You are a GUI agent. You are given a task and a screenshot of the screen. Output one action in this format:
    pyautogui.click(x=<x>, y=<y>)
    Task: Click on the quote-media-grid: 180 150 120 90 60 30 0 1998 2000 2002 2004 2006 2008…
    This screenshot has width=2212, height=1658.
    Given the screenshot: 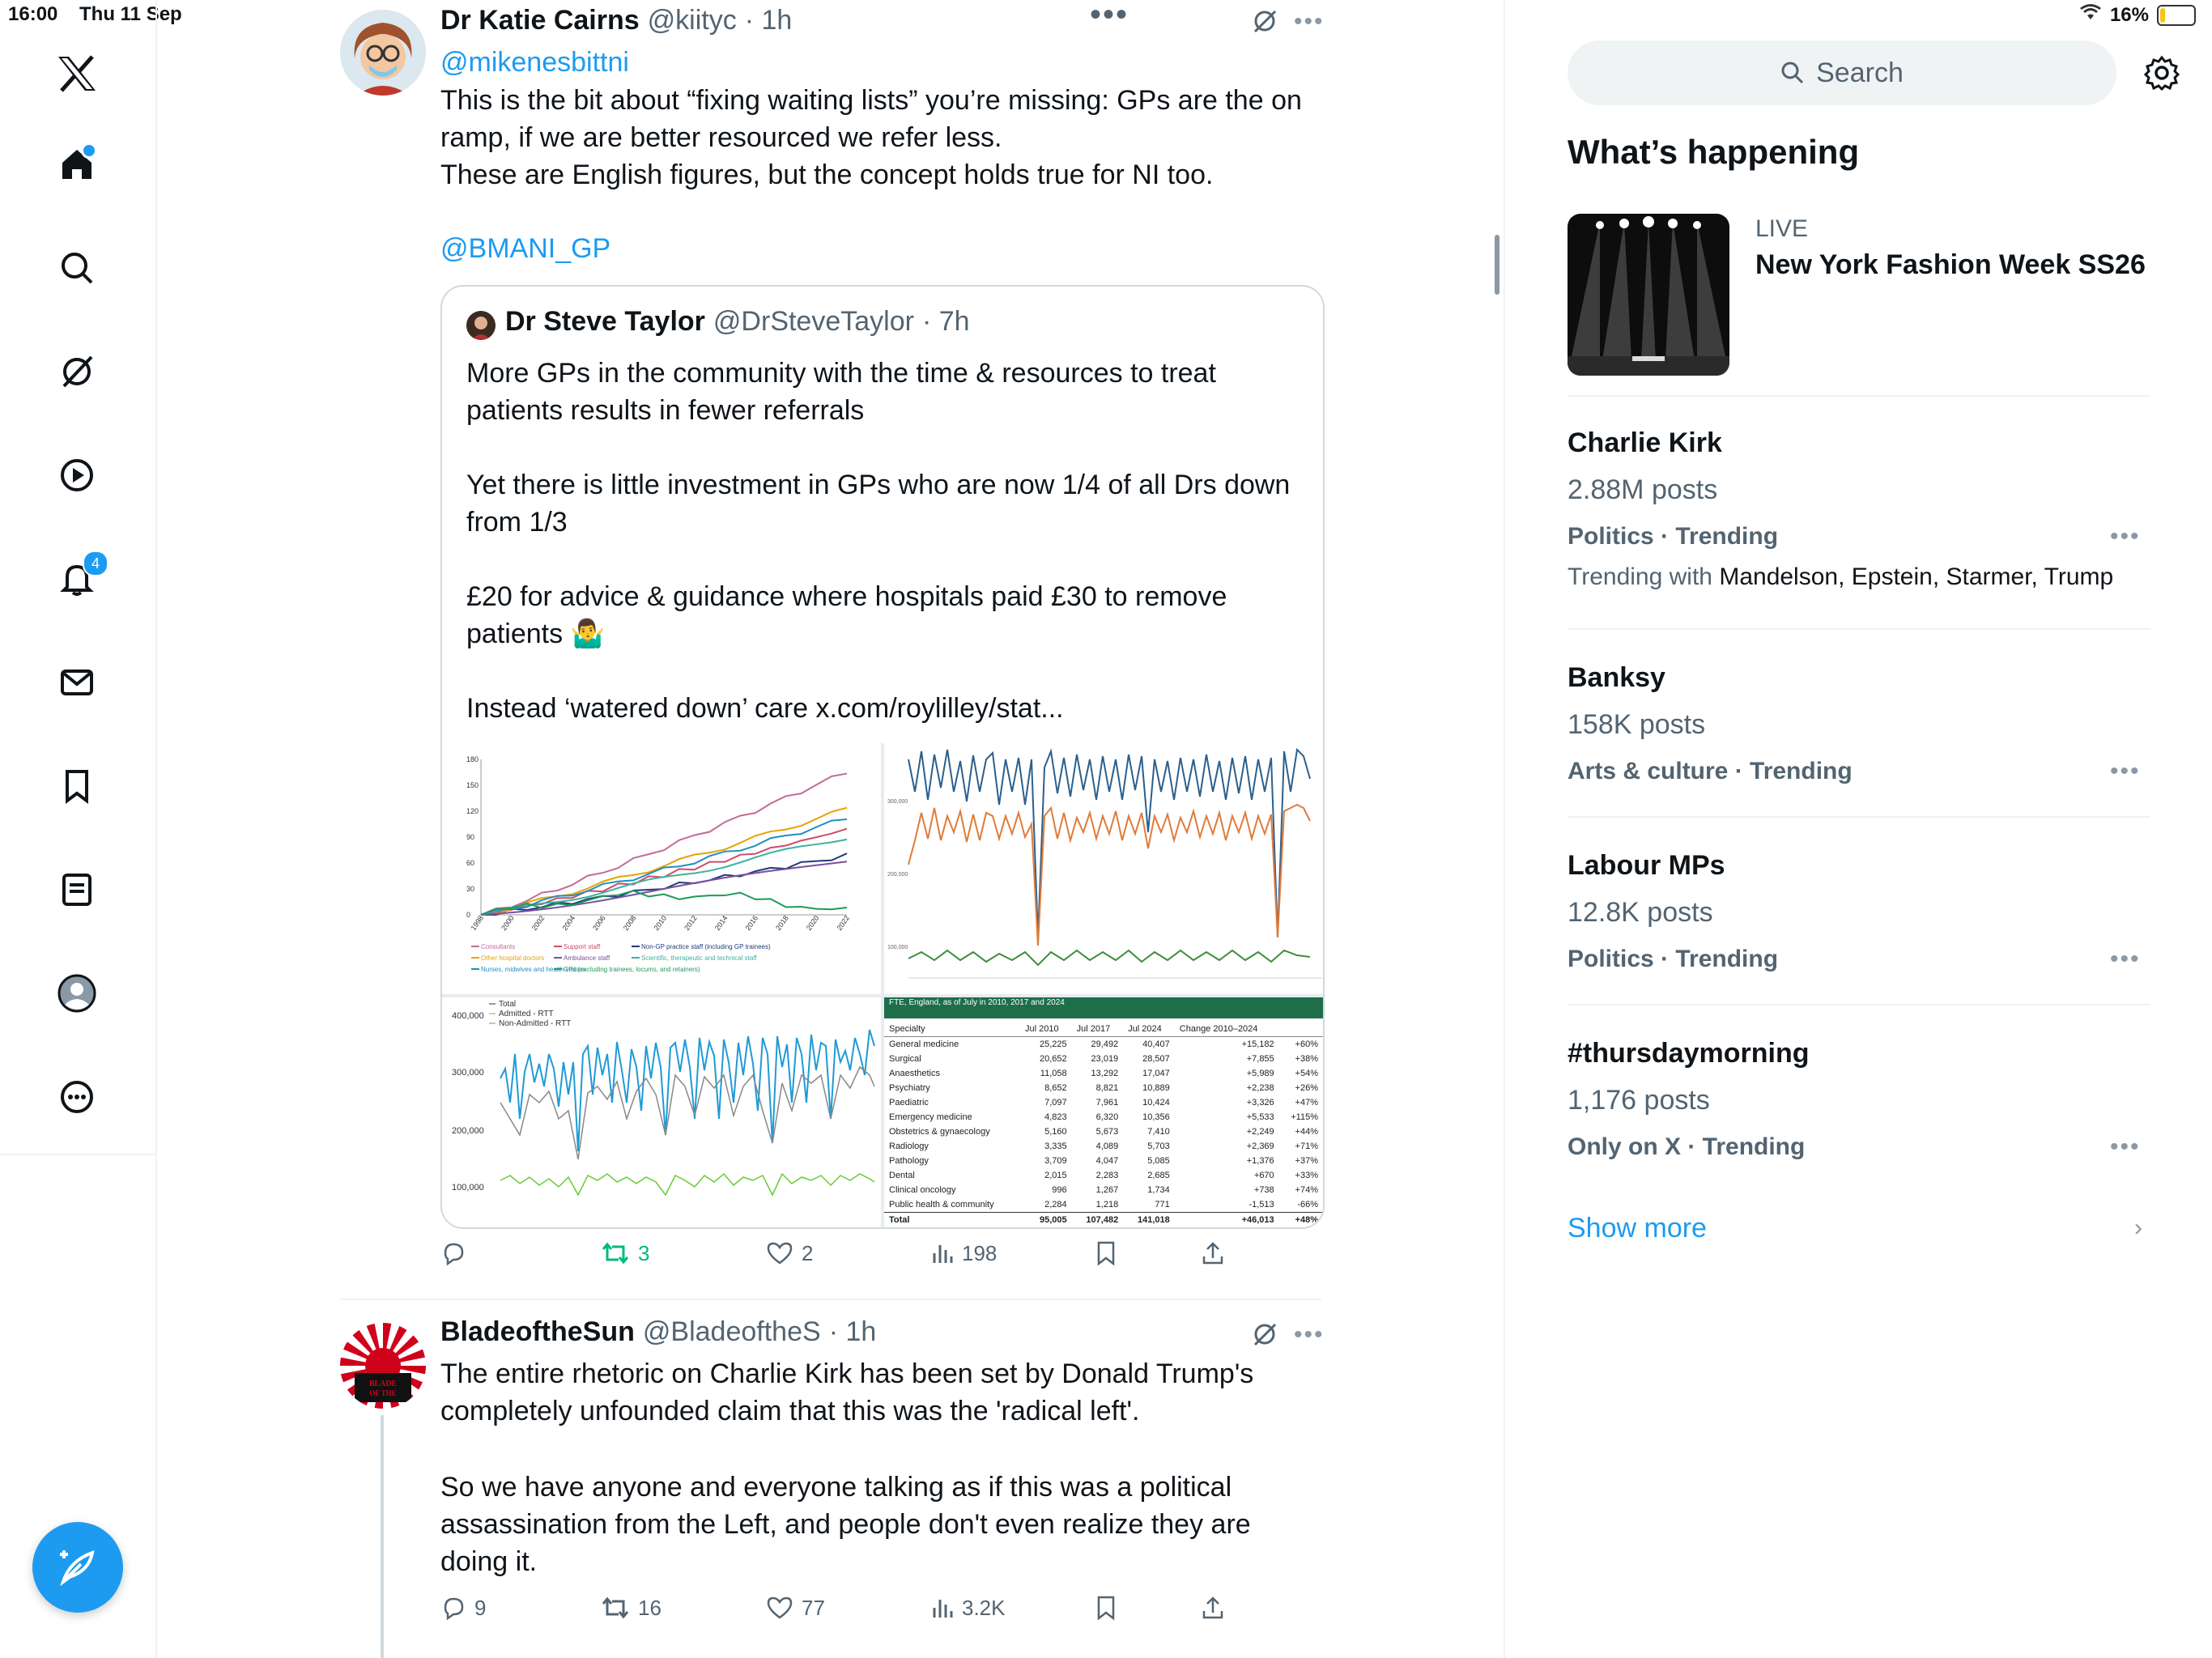 What is the action you would take?
    pyautogui.click(x=883, y=985)
    